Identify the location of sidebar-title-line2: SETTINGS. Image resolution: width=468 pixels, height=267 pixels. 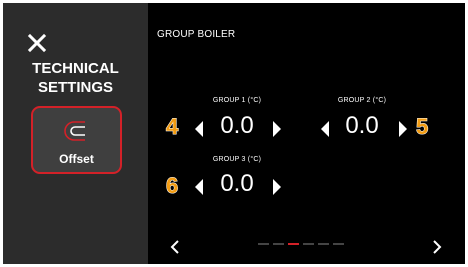
(75, 87).